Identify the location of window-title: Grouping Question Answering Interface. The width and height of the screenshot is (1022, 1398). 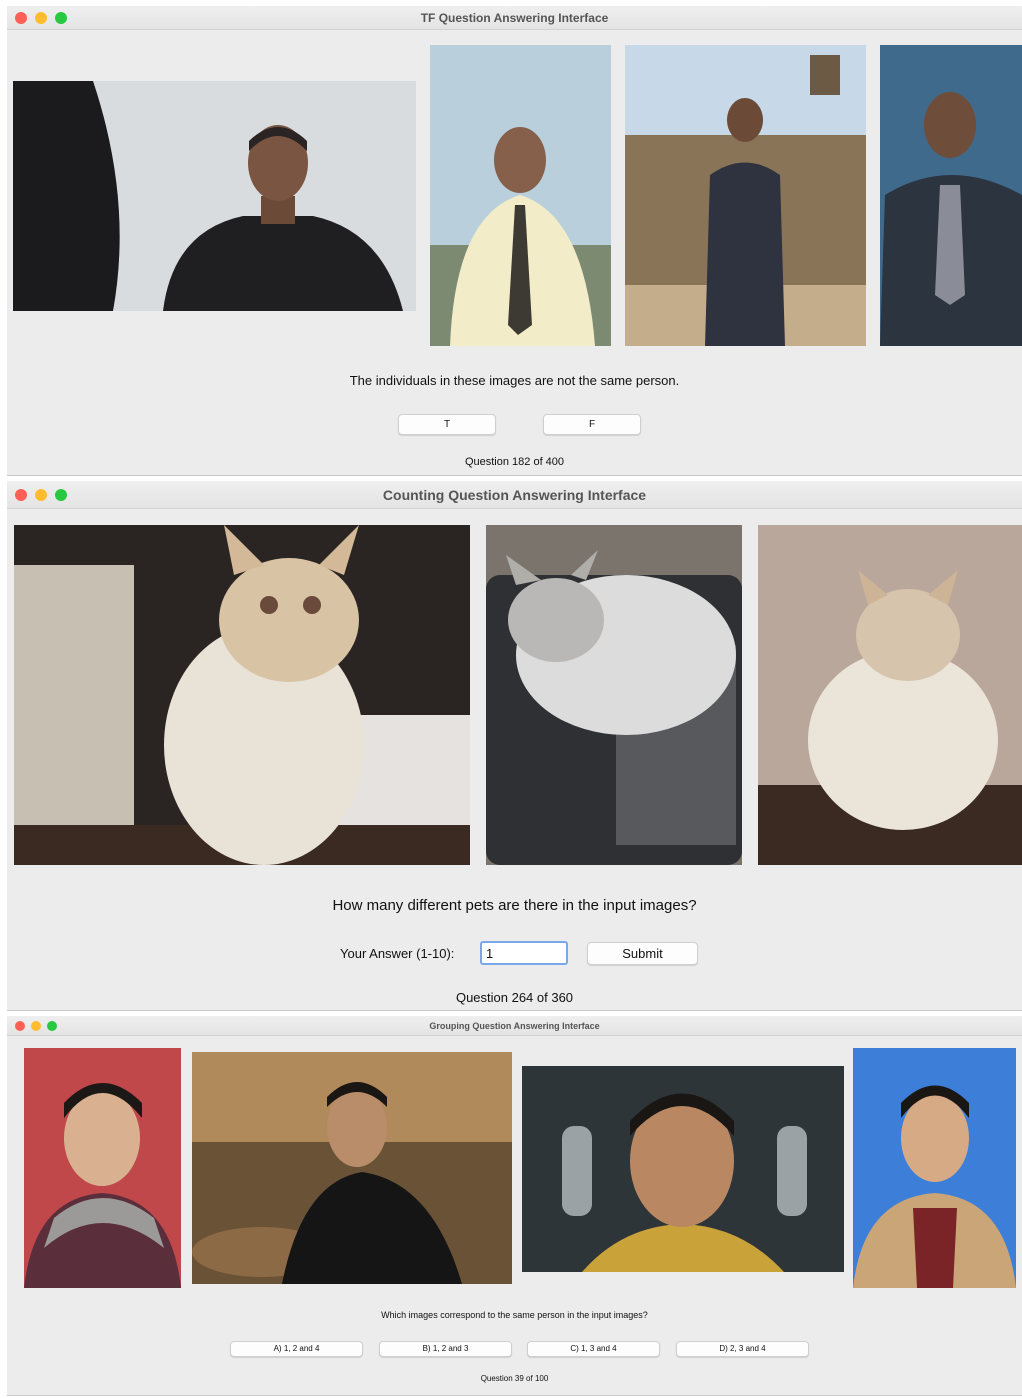
(514, 1026).